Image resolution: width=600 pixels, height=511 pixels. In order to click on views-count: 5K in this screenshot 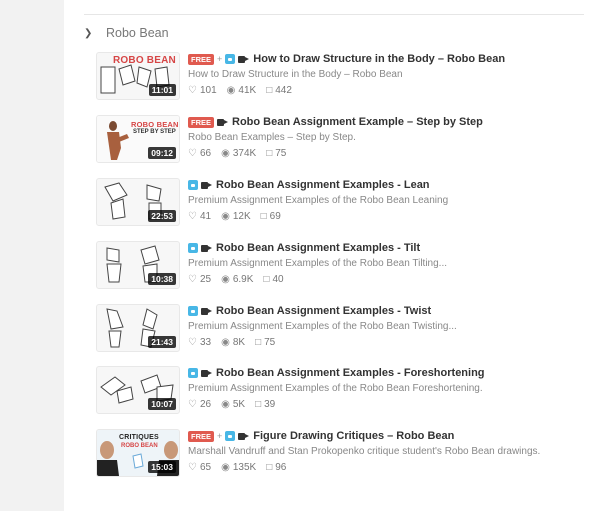, I will do `click(239, 404)`.